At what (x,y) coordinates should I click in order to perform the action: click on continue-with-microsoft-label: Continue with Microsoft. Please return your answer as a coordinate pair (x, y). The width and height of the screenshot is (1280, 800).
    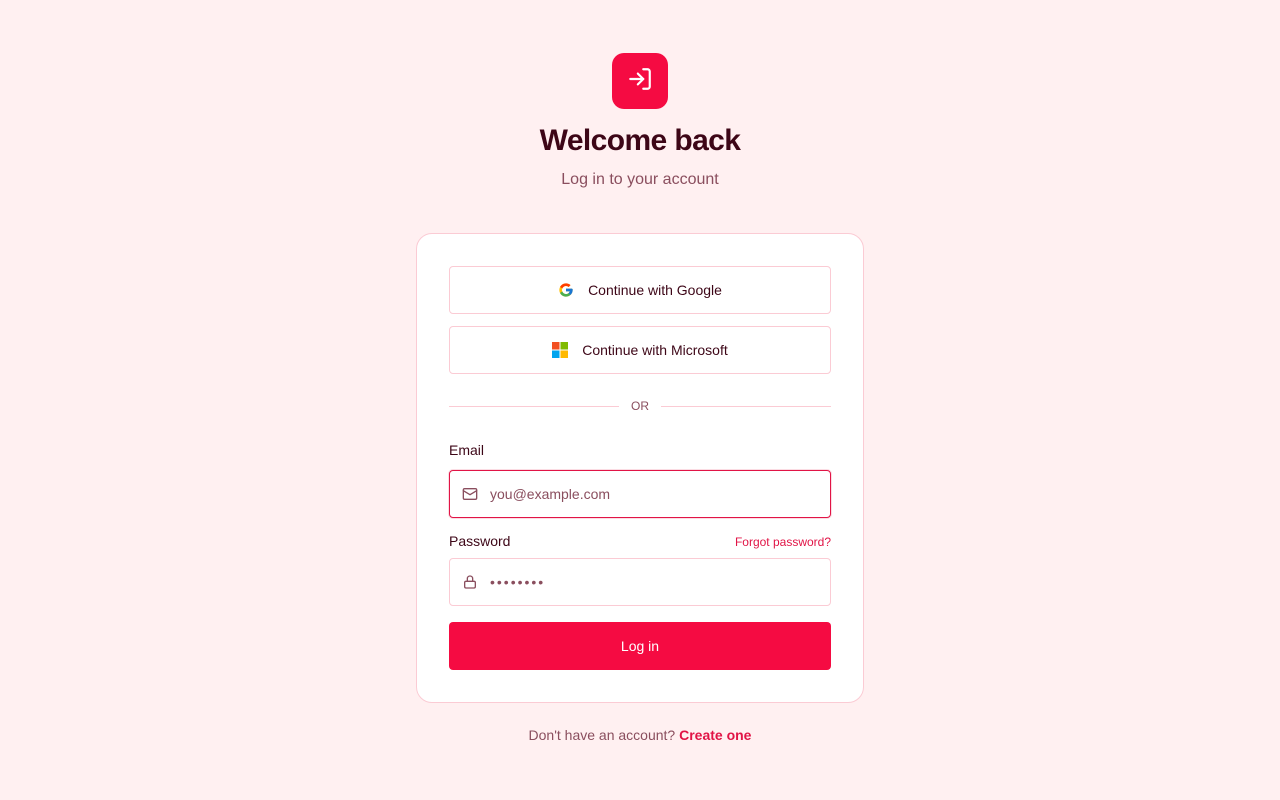
    Looking at the image, I should click on (655, 350).